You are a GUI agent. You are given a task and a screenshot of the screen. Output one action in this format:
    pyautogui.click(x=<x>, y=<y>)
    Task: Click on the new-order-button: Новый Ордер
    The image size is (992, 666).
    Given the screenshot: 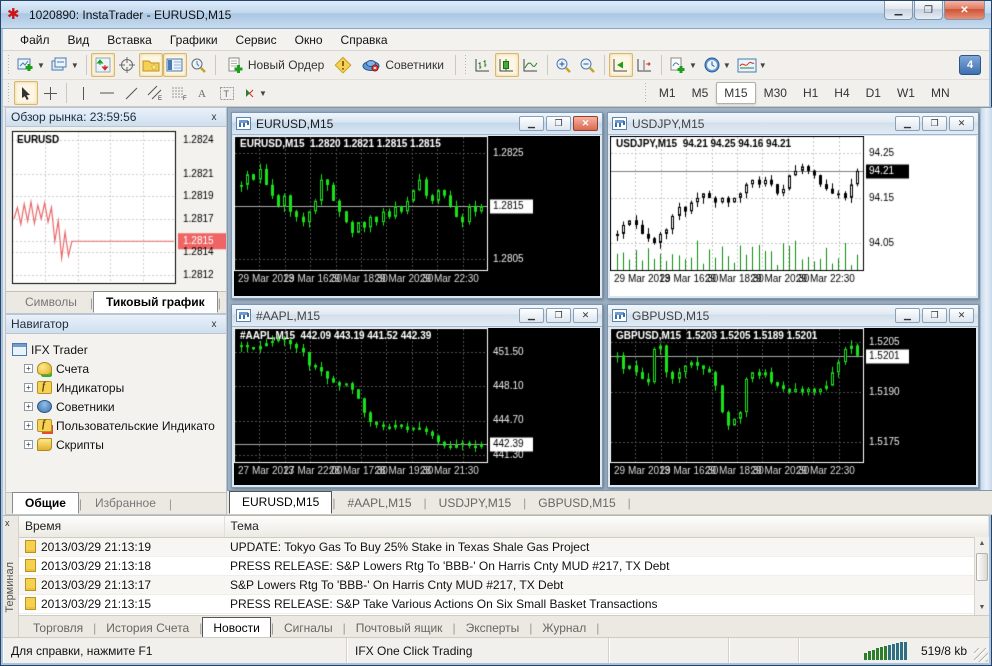 What is the action you would take?
    pyautogui.click(x=275, y=65)
    